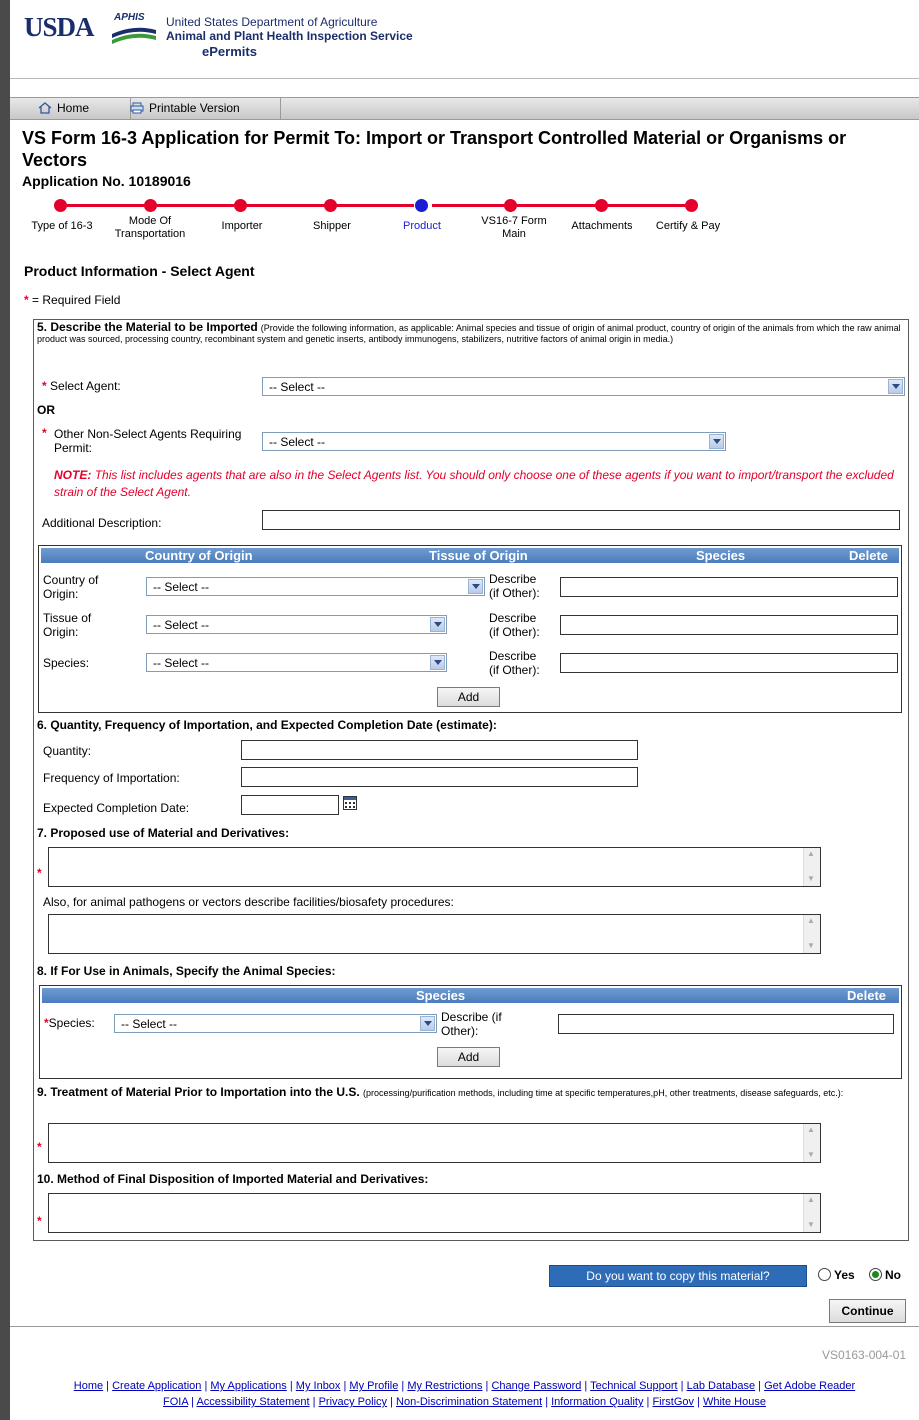 The image size is (919, 1420). I want to click on footer-link-whitehouse: White House, so click(734, 1402).